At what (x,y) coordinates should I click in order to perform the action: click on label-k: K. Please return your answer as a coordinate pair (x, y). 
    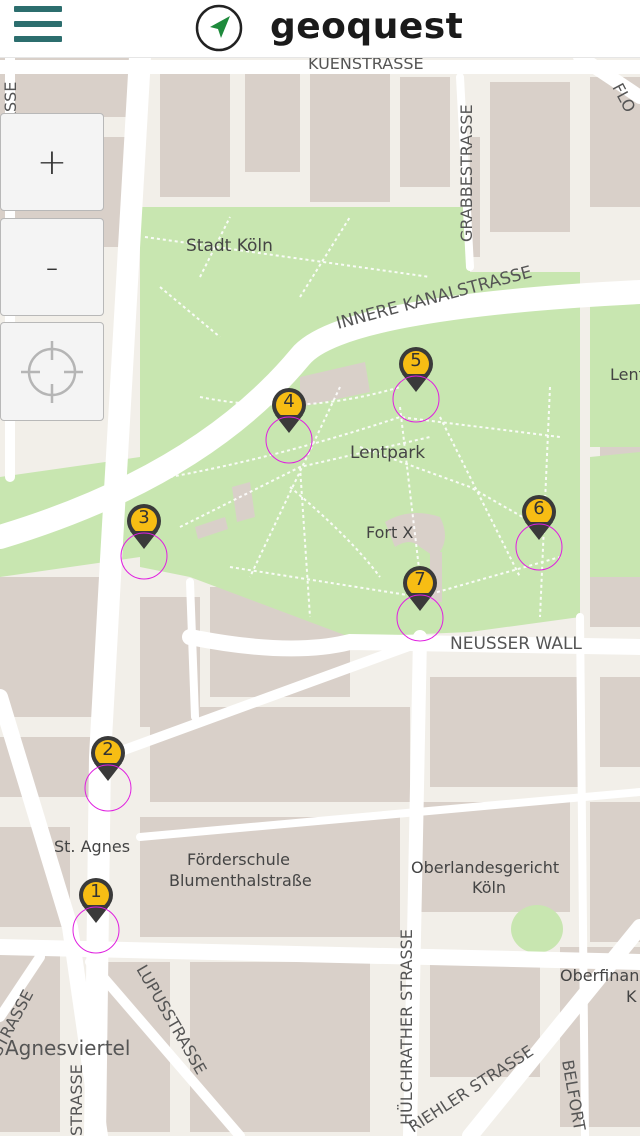
    Looking at the image, I should click on (631, 996).